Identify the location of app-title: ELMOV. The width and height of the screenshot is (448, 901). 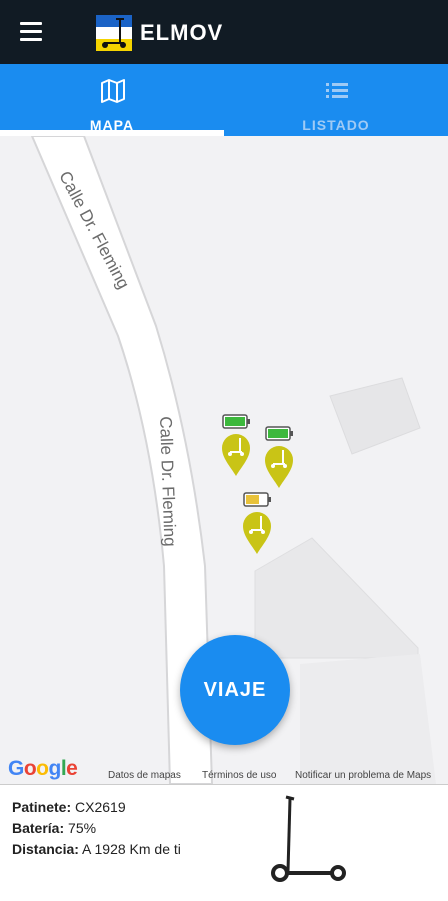
(182, 32).